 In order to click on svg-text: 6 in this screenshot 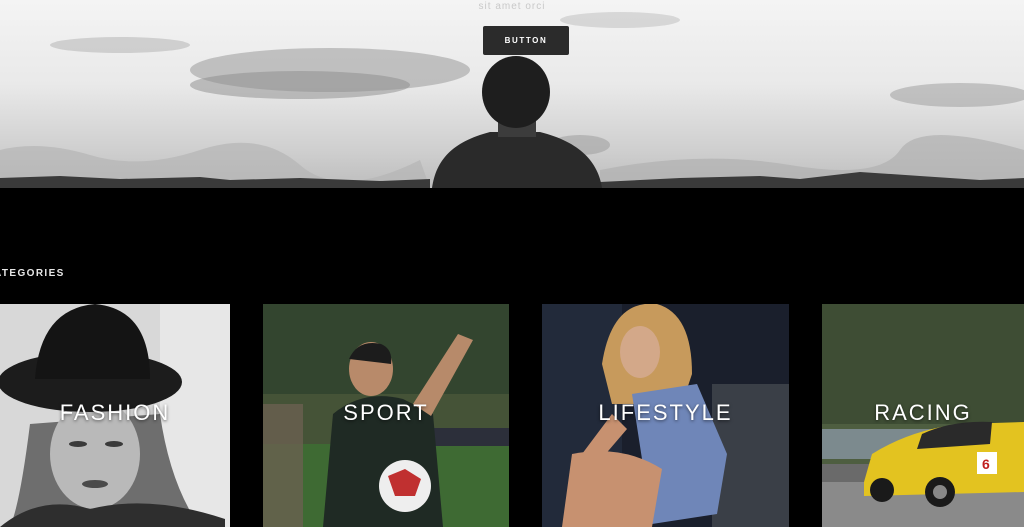, I will do `click(986, 464)`.